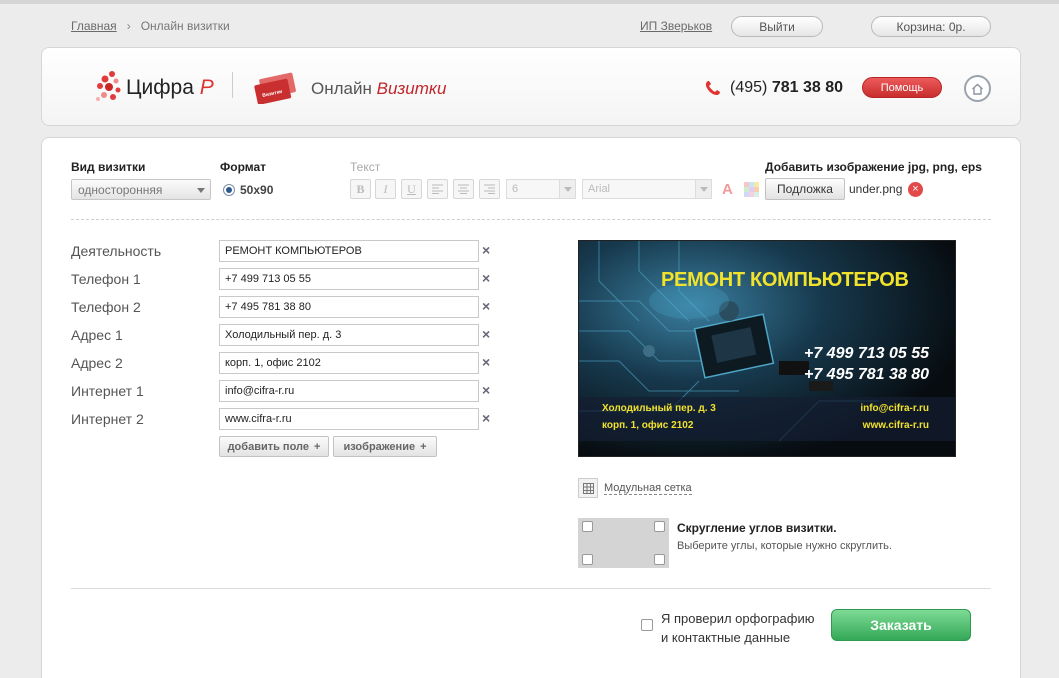 The width and height of the screenshot is (1059, 678). What do you see at coordinates (587, 526) in the screenshot?
I see `corner-top-left-checkbox` at bounding box center [587, 526].